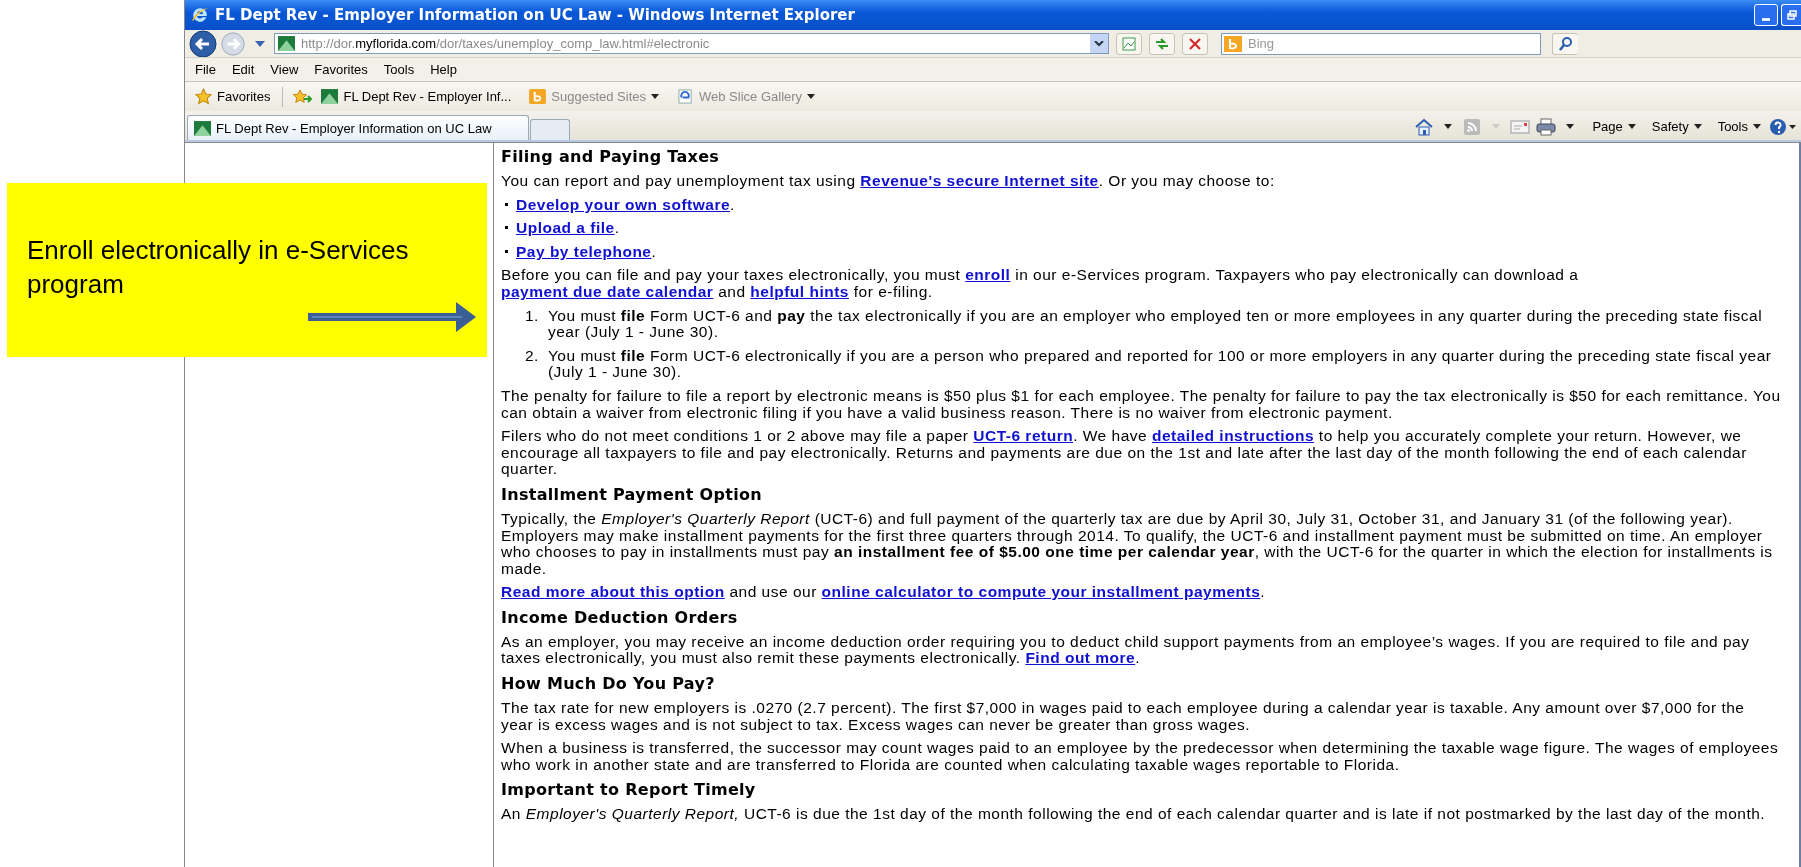  Describe the element at coordinates (203, 43) in the screenshot. I see `back-button` at that location.